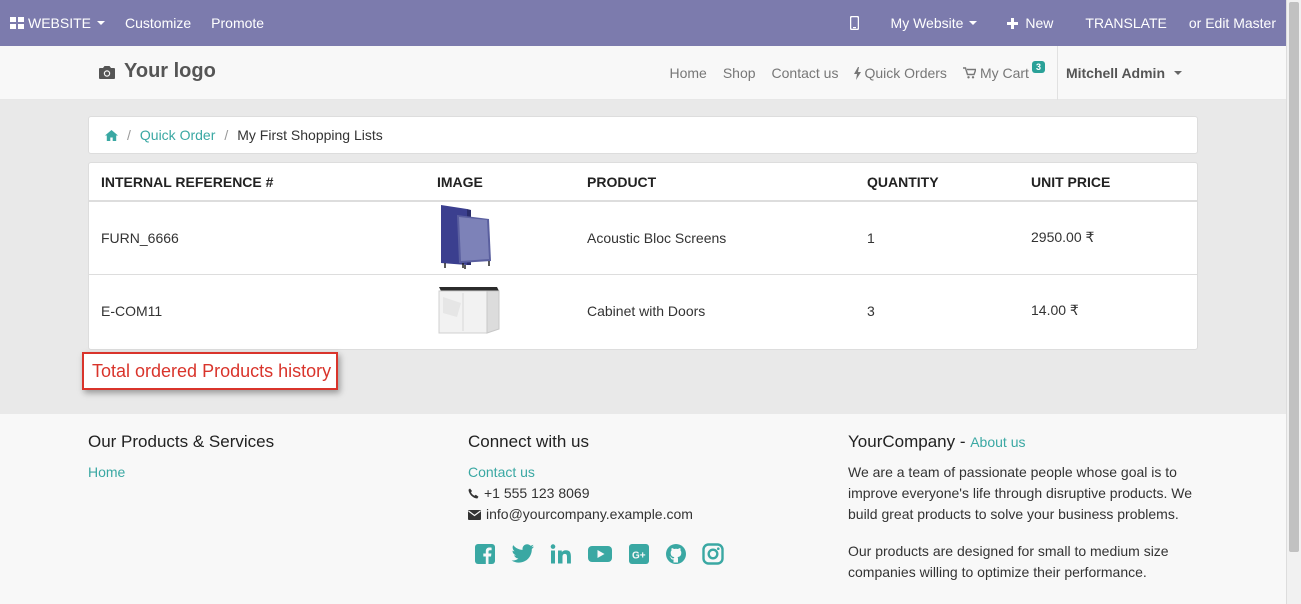 This screenshot has width=1301, height=604. I want to click on youtube-icon, so click(600, 554).